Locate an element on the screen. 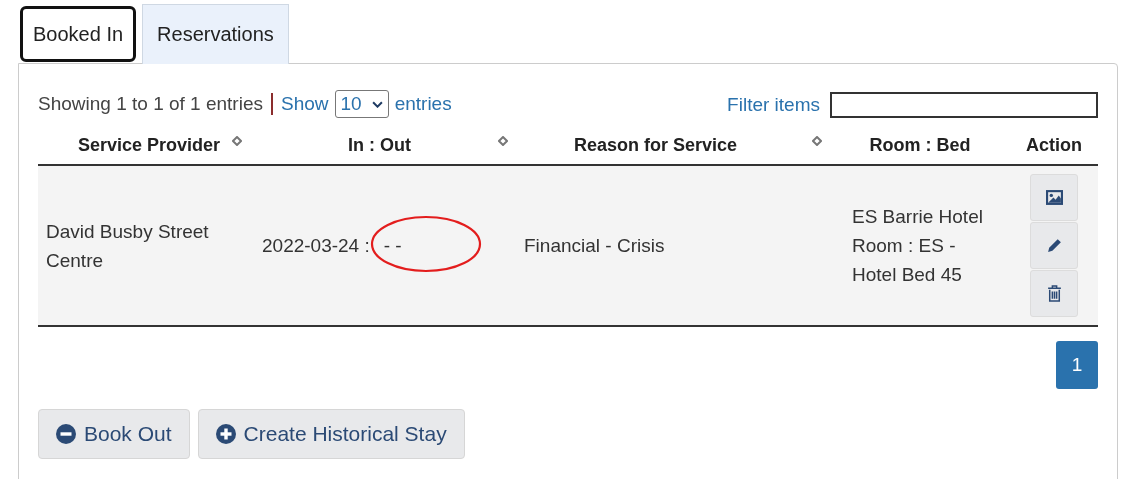  column-header: Reason for Service is located at coordinates (656, 145).